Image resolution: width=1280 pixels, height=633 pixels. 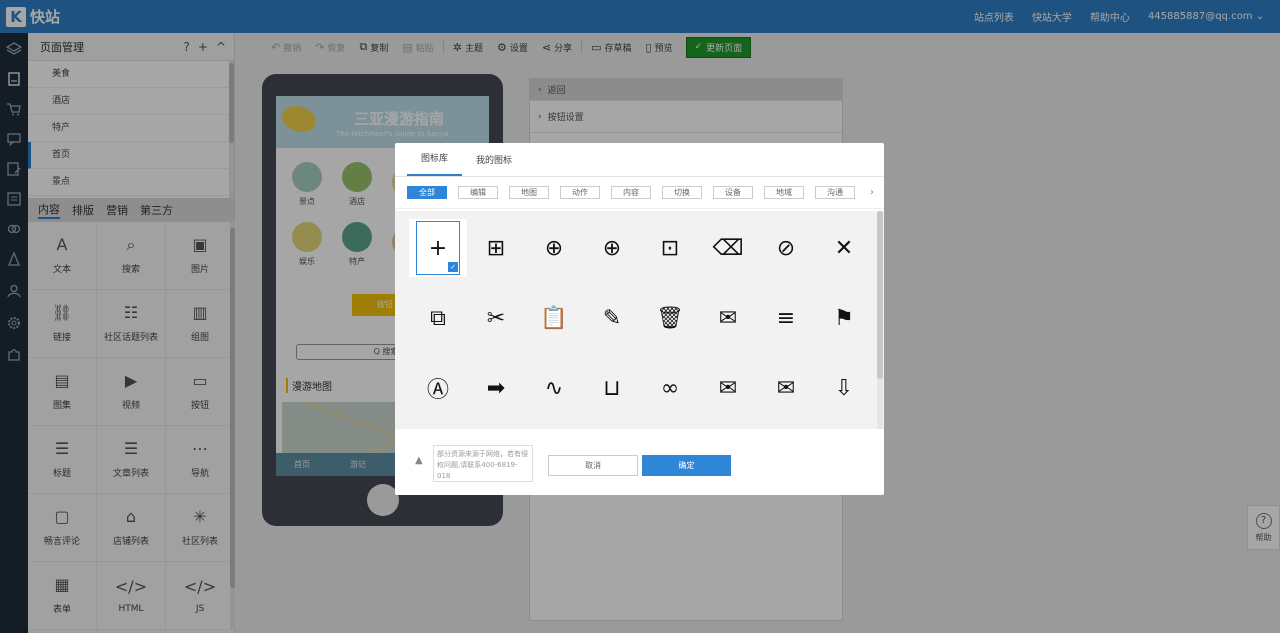 I want to click on category-filter: 地域, so click(x=784, y=192).